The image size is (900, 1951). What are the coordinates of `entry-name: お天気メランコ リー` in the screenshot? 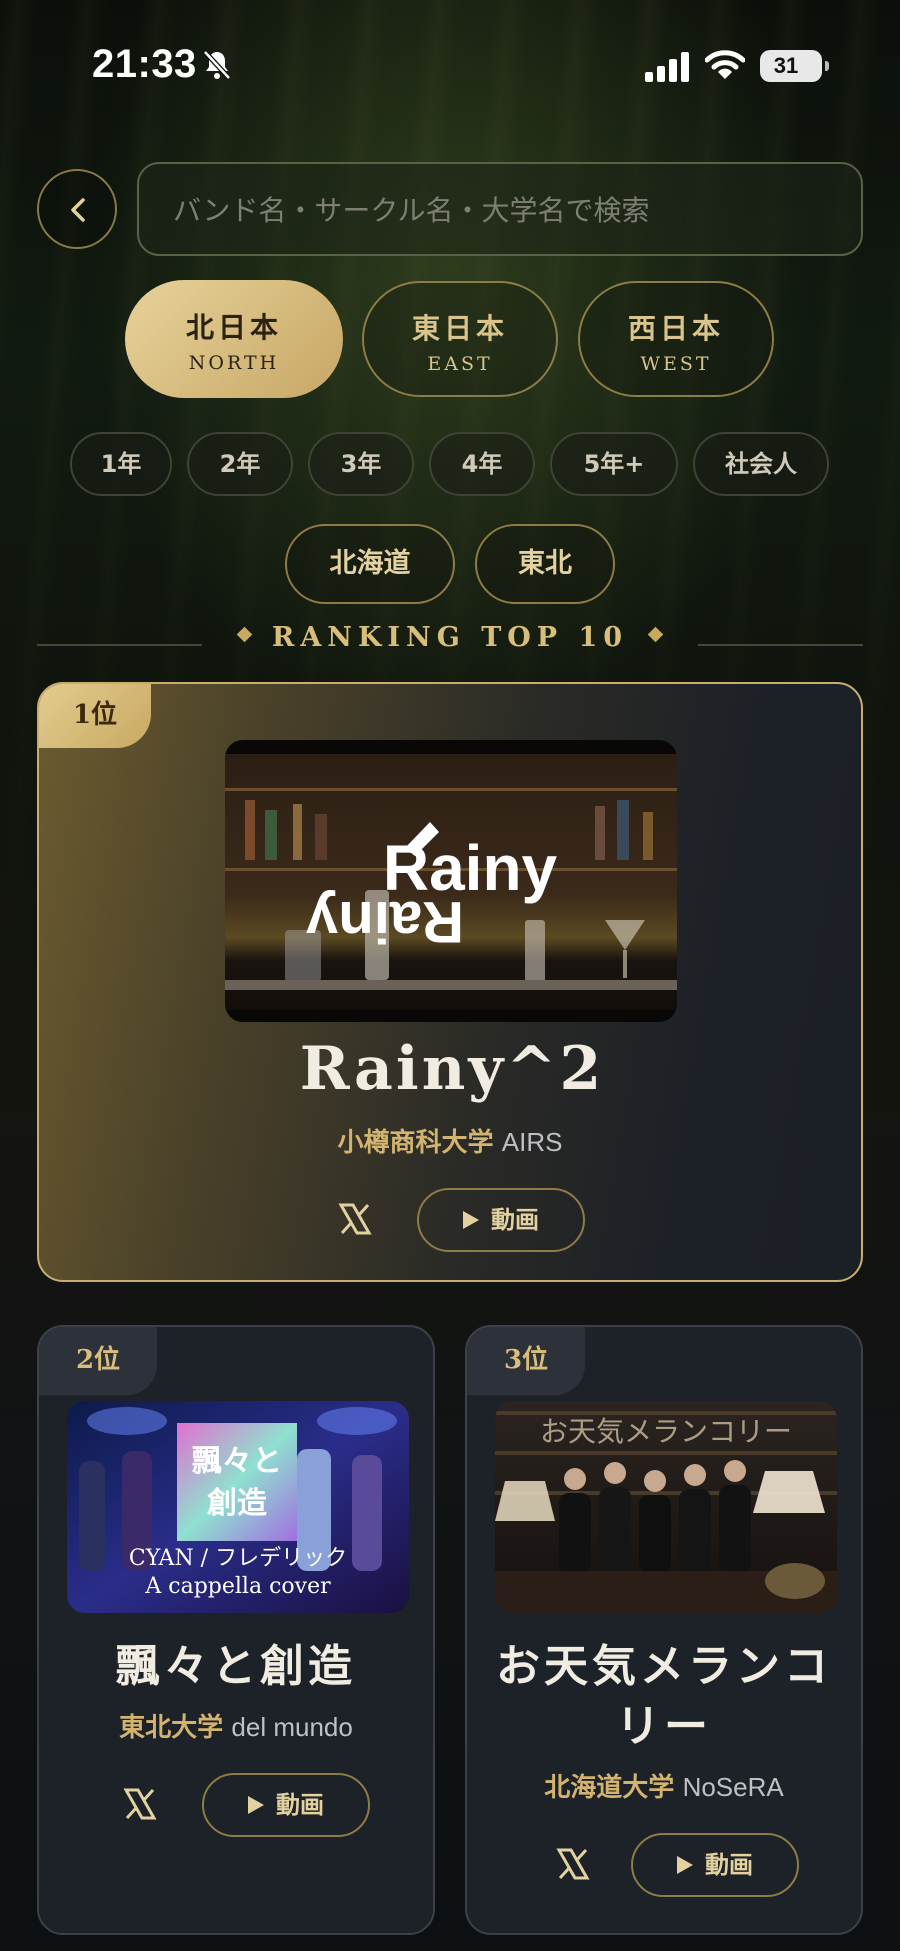 It's located at (664, 1697).